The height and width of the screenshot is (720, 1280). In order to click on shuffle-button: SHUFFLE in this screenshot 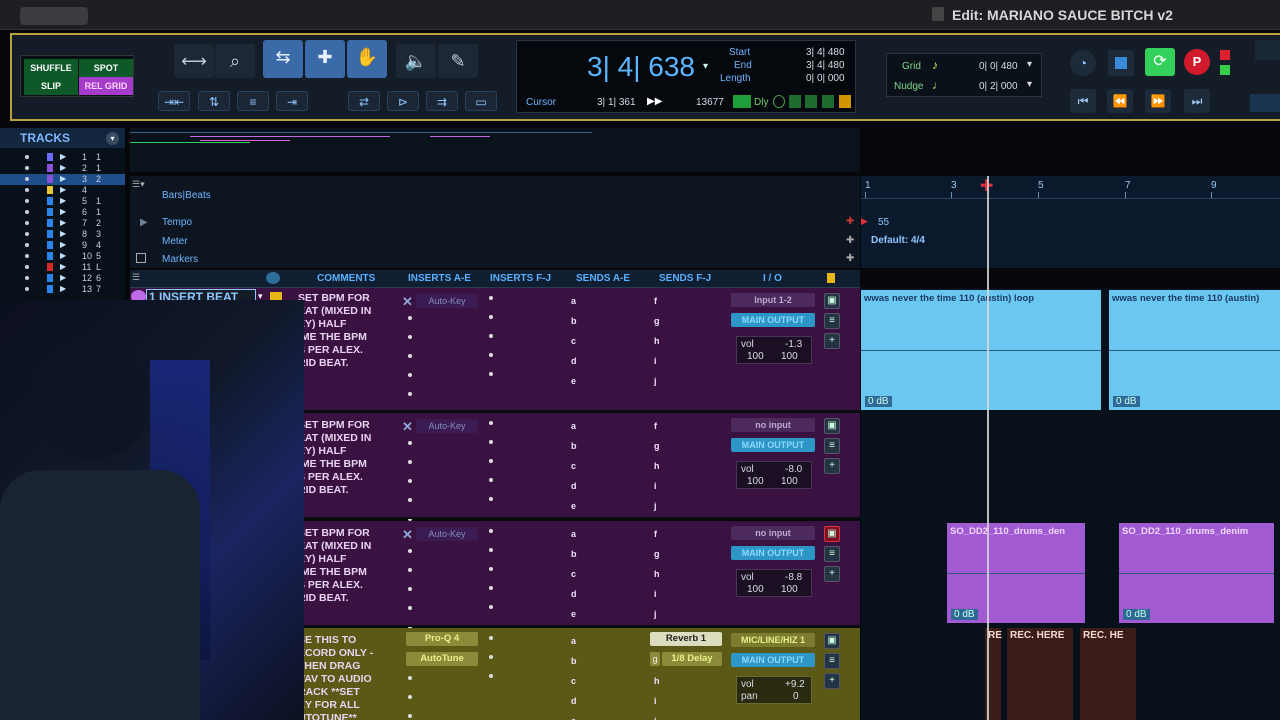, I will do `click(51, 68)`.